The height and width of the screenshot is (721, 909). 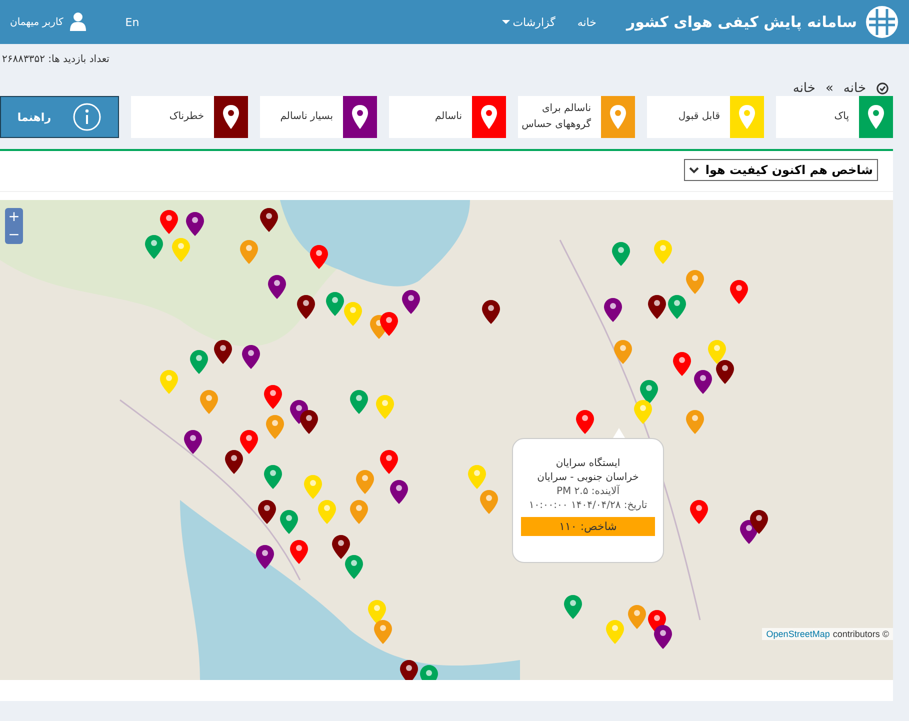 I want to click on legend-label: خطرناک, so click(x=187, y=117).